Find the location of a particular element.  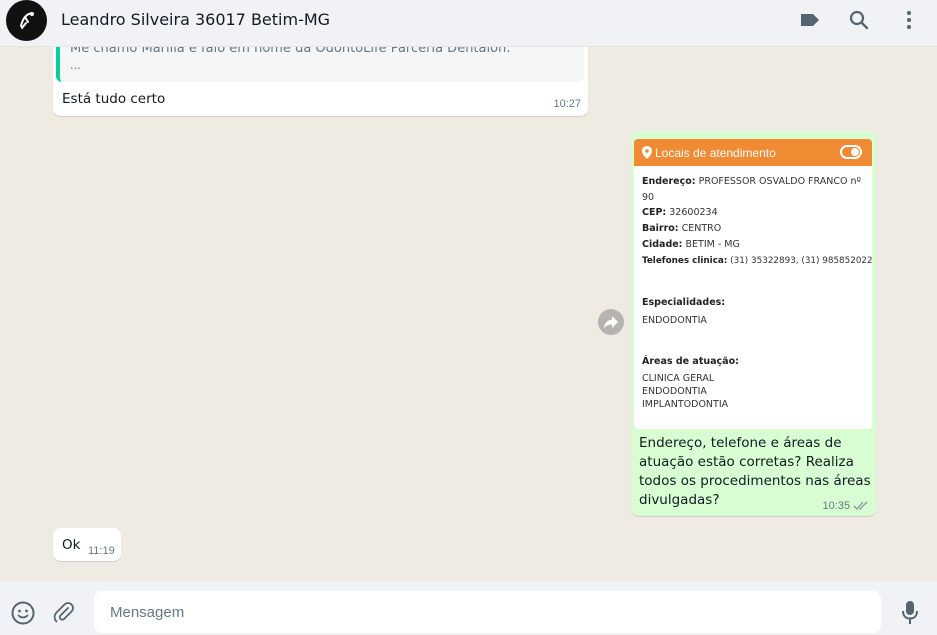

tooth-logo-icon is located at coordinates (26, 20).